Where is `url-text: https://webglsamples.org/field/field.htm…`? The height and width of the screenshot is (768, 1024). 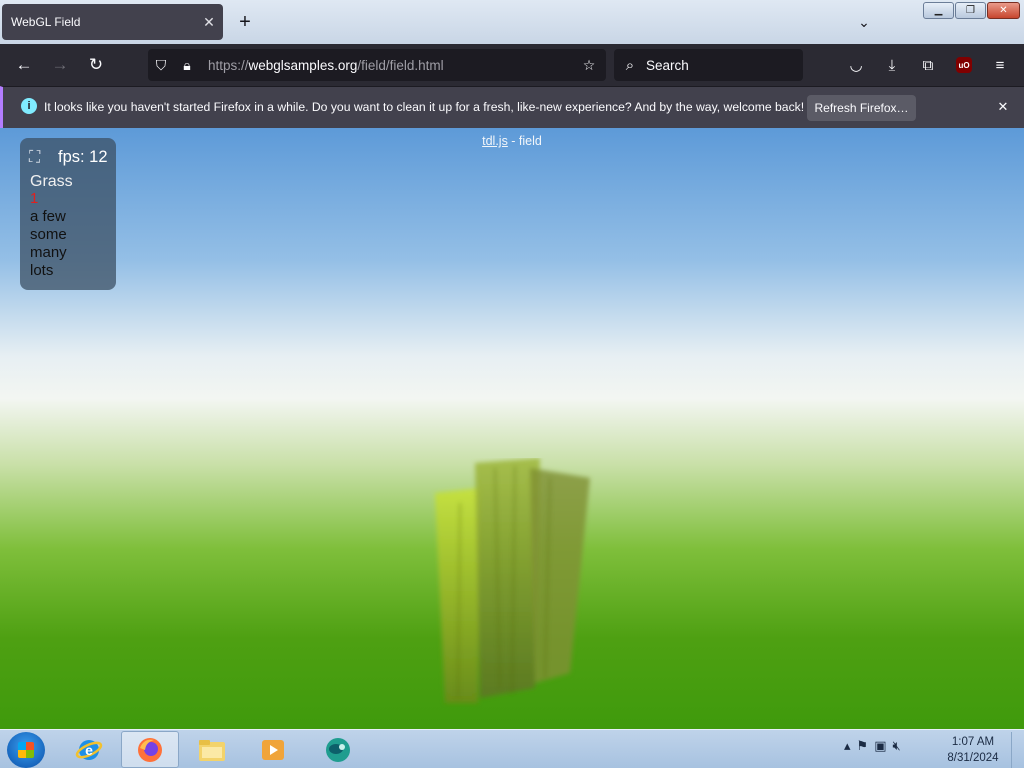 url-text: https://webglsamples.org/field/field.htm… is located at coordinates (390, 65).